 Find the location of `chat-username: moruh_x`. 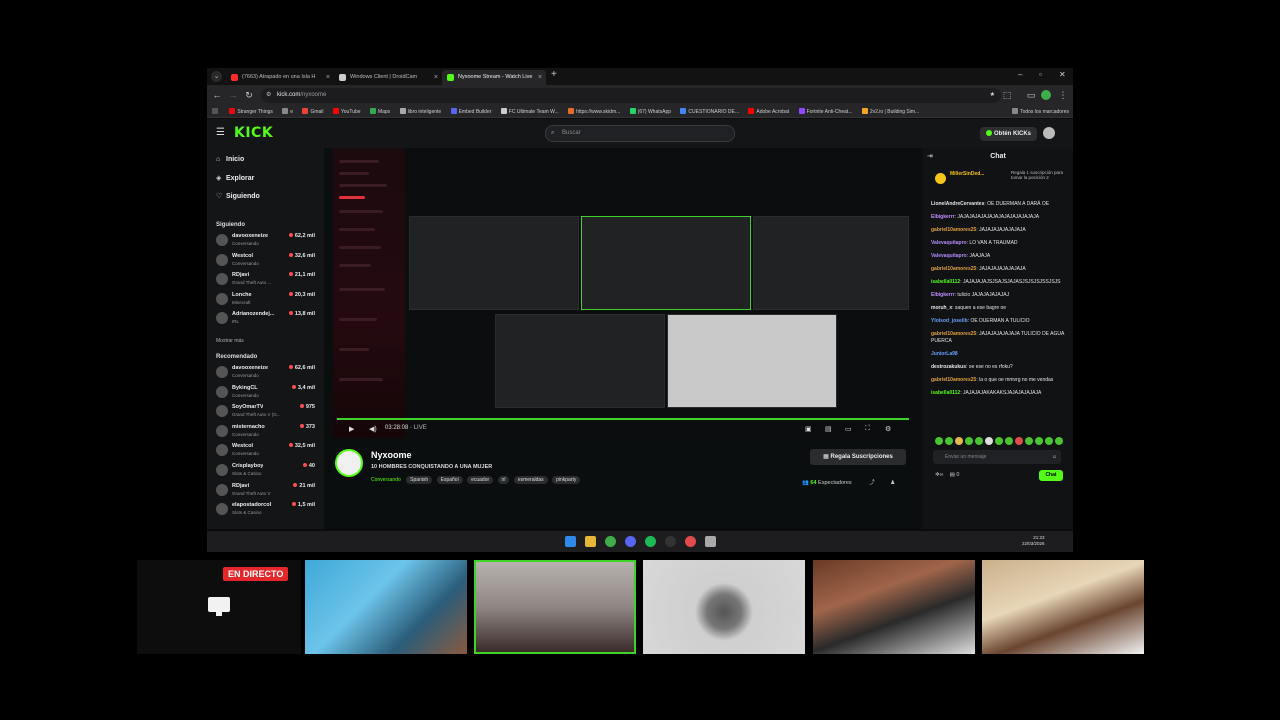

chat-username: moruh_x is located at coordinates (941, 308).